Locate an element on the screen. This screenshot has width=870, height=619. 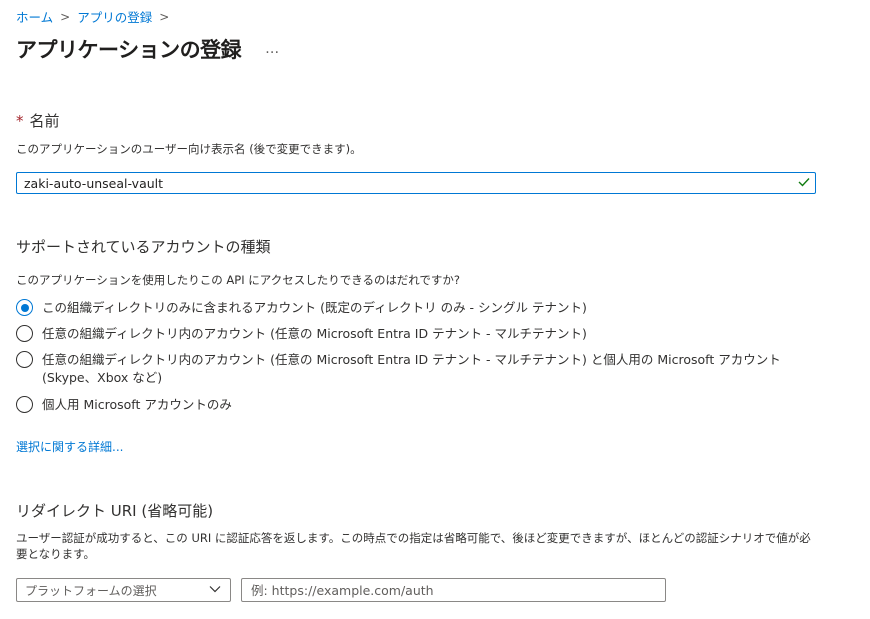
platform-select-value: プラットフォームの選択 is located at coordinates (91, 590).